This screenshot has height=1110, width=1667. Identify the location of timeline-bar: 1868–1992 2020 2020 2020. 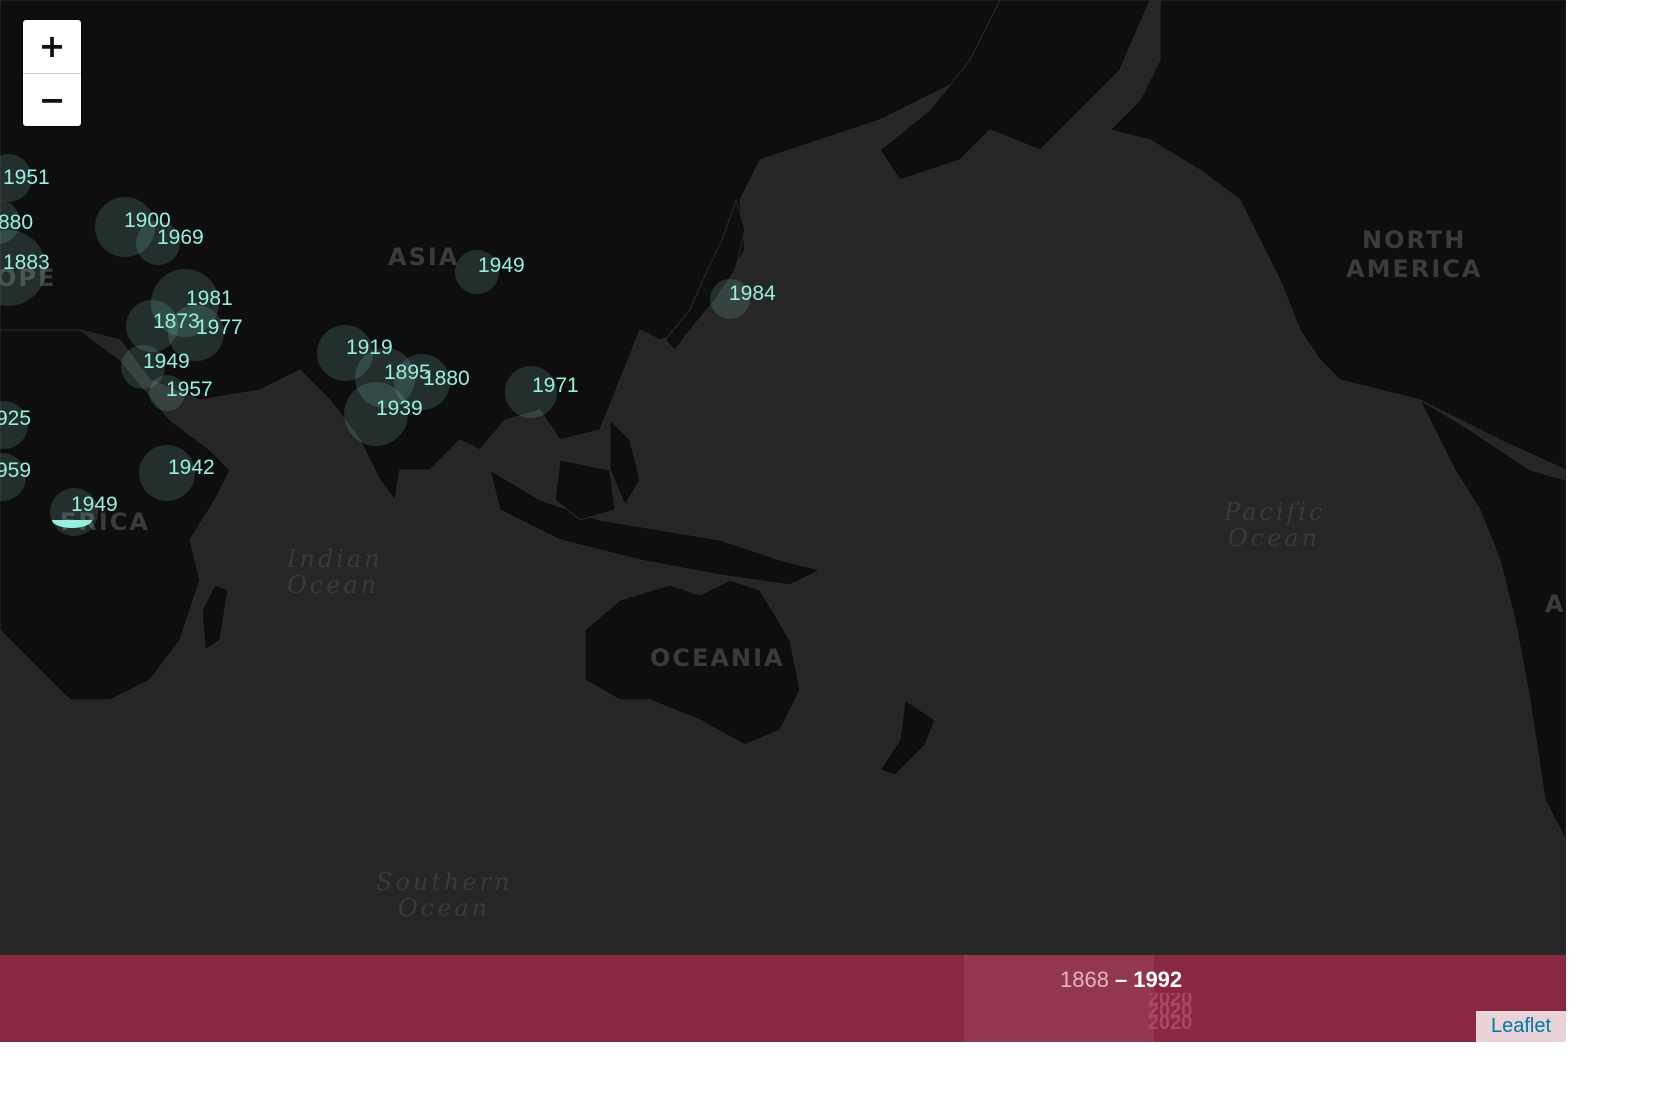
(783, 998).